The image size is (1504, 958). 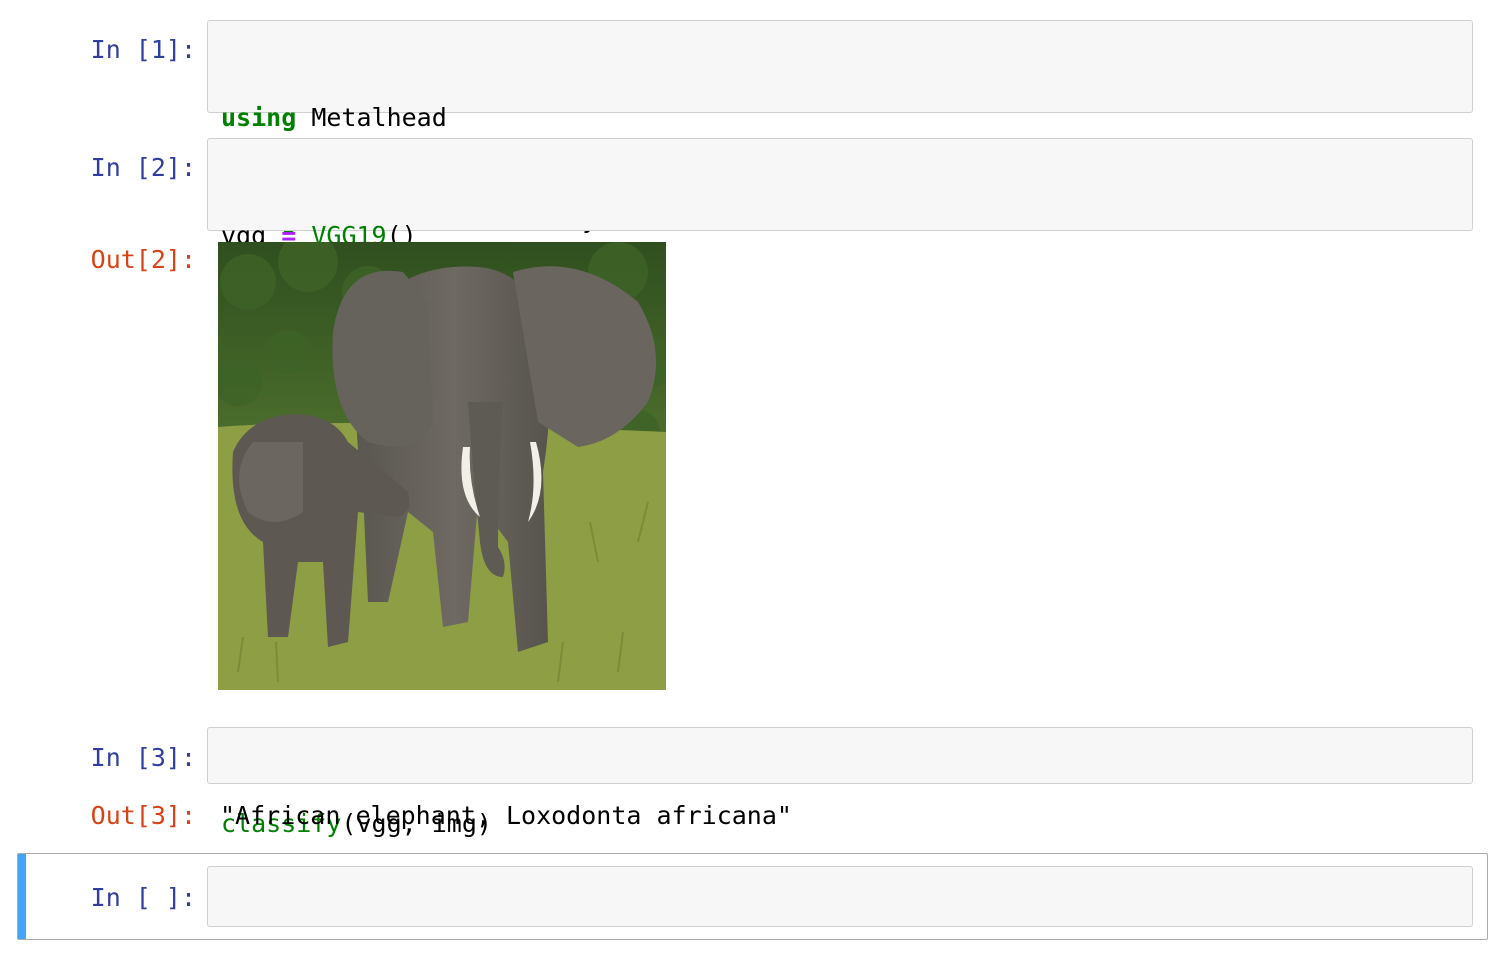 I want to click on input-prompt-1: In [1]:, so click(x=143, y=49).